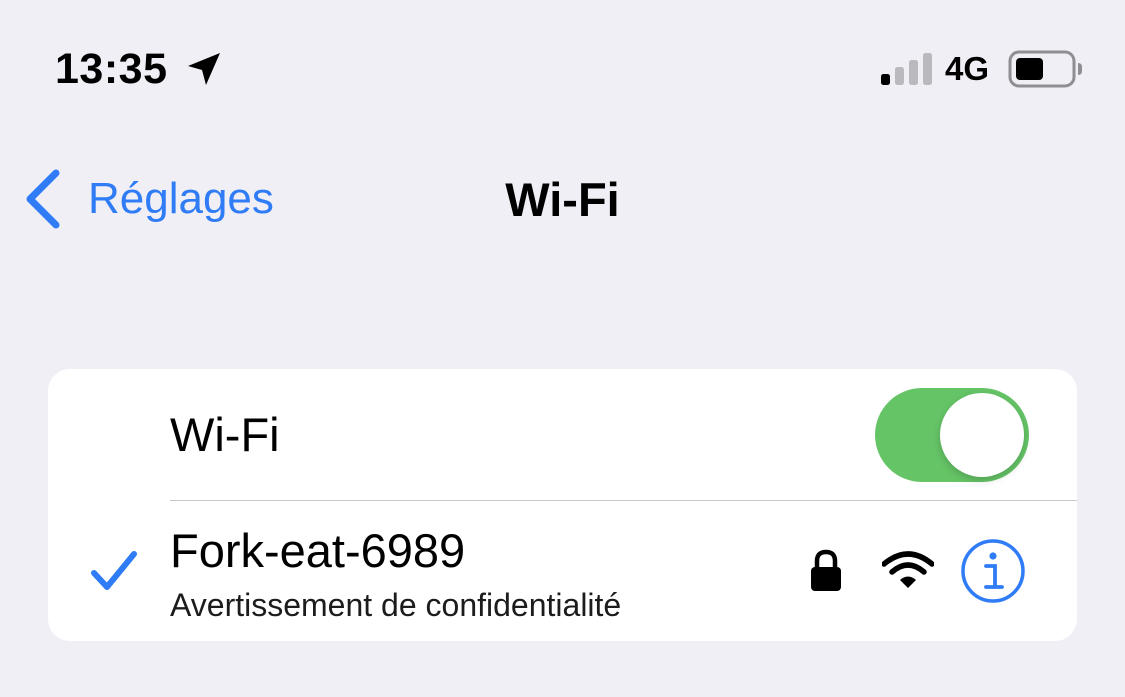 The image size is (1125, 697). Describe the element at coordinates (562, 199) in the screenshot. I see `page-title: Wi-Fi` at that location.